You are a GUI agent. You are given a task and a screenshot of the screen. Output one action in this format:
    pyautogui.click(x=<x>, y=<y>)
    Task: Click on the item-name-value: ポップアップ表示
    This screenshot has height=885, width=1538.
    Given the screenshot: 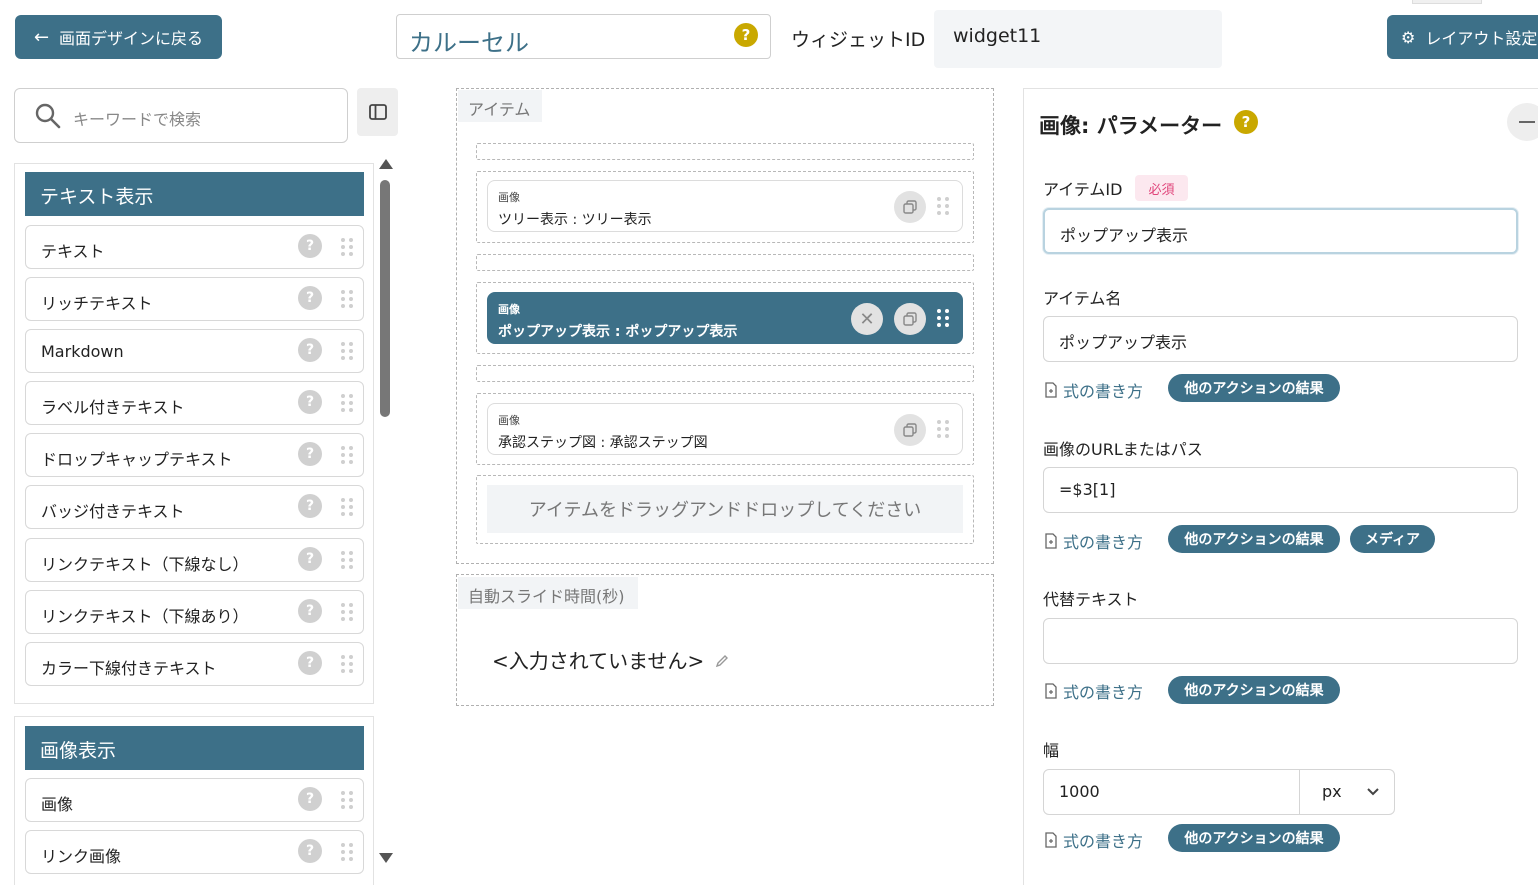 What is the action you would take?
    pyautogui.click(x=1123, y=342)
    